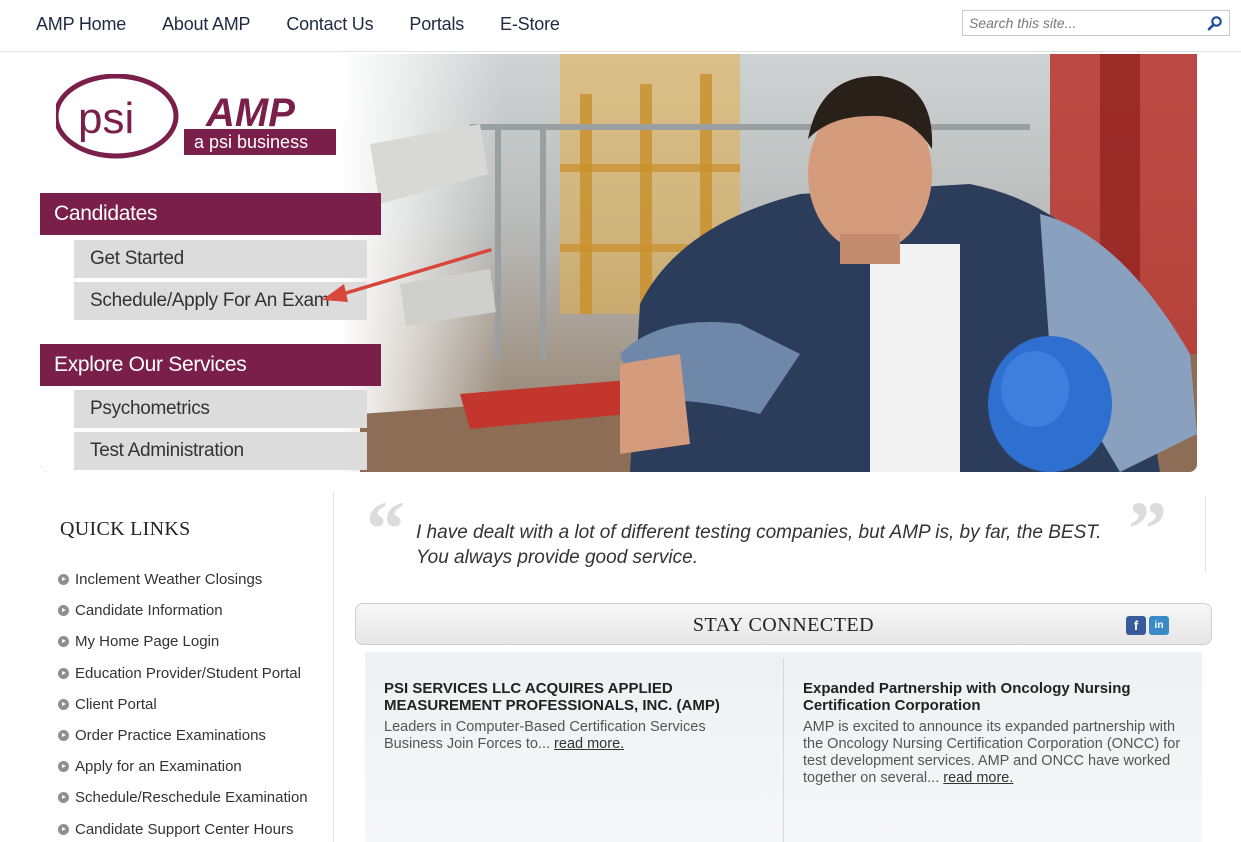  I want to click on quick-link-item: Order Practice Examinations, so click(183, 735).